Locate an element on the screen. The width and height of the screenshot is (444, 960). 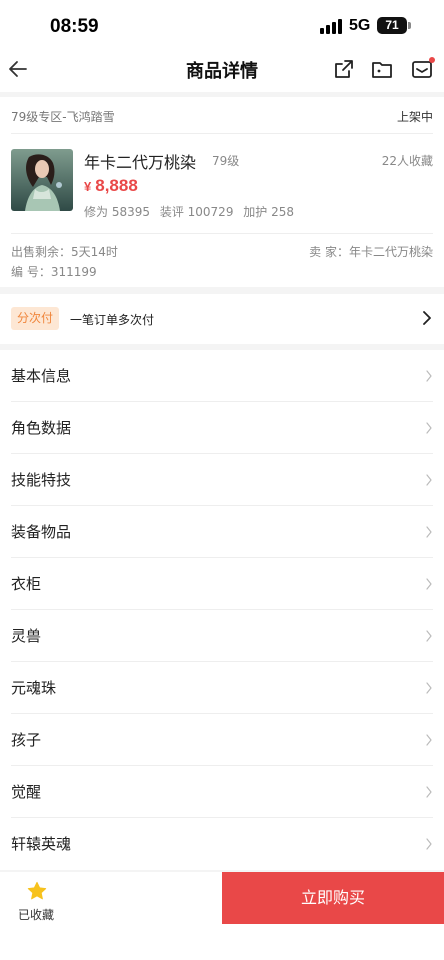
network-label: 5G is located at coordinates (360, 25).